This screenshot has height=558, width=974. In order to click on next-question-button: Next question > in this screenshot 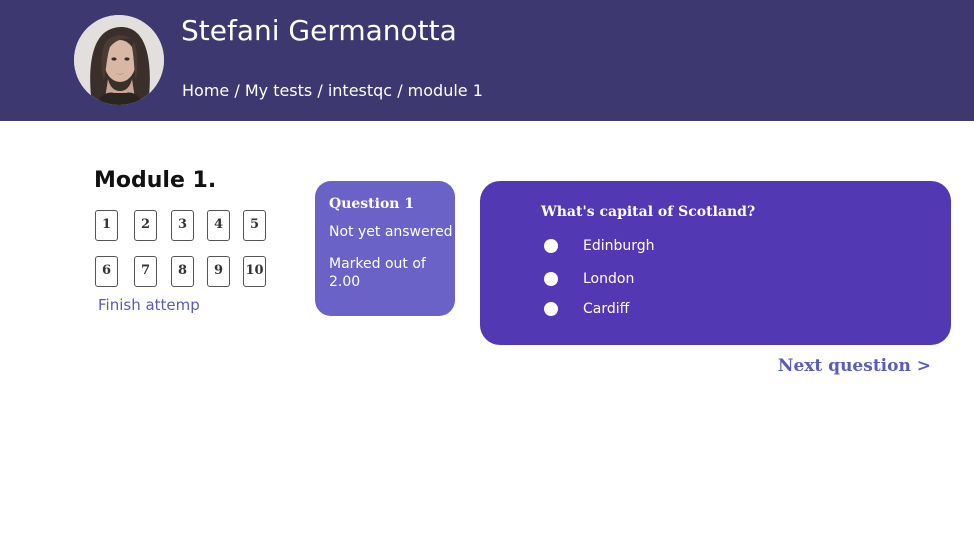, I will do `click(854, 366)`.